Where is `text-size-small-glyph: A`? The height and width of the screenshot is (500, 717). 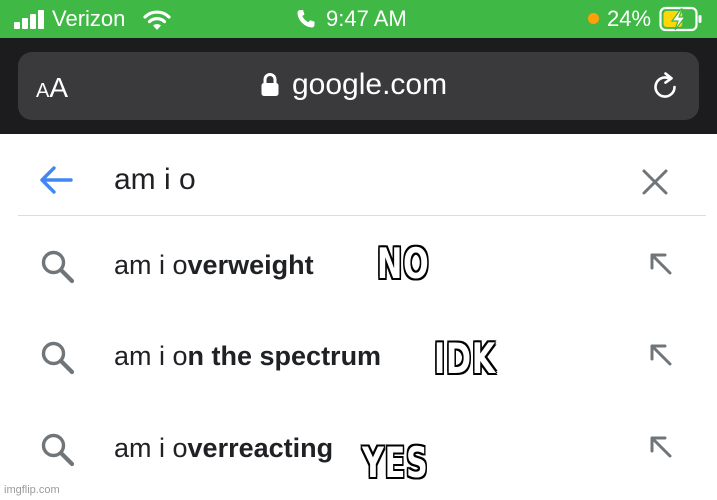
text-size-small-glyph: A is located at coordinates (43, 91).